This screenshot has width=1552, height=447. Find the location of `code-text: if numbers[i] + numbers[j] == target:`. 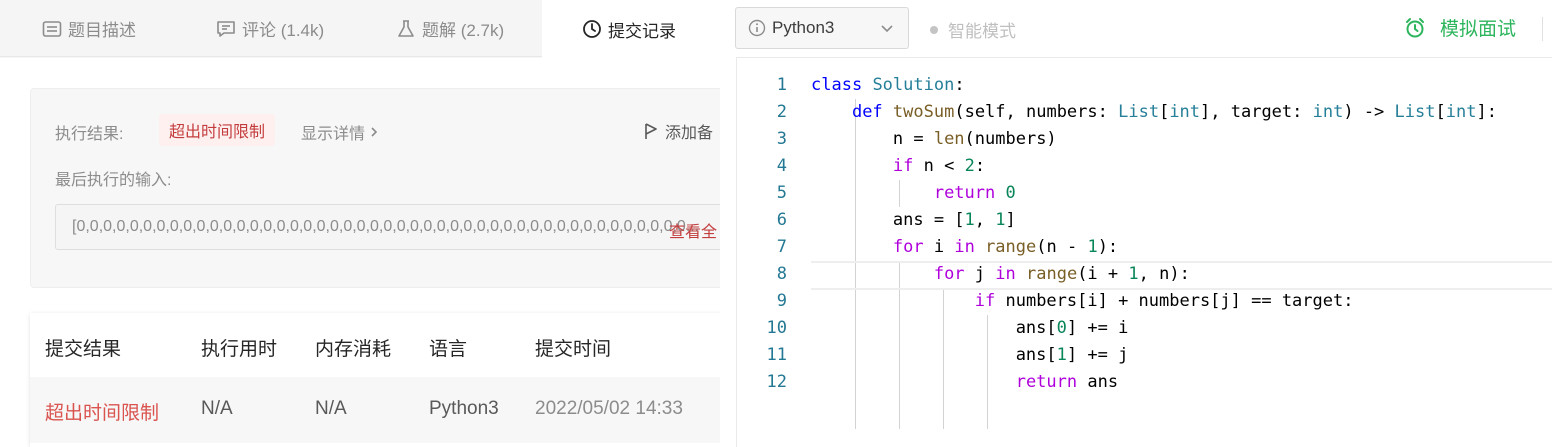

code-text: if numbers[i] + numbers[j] == target: is located at coordinates (1082, 301).